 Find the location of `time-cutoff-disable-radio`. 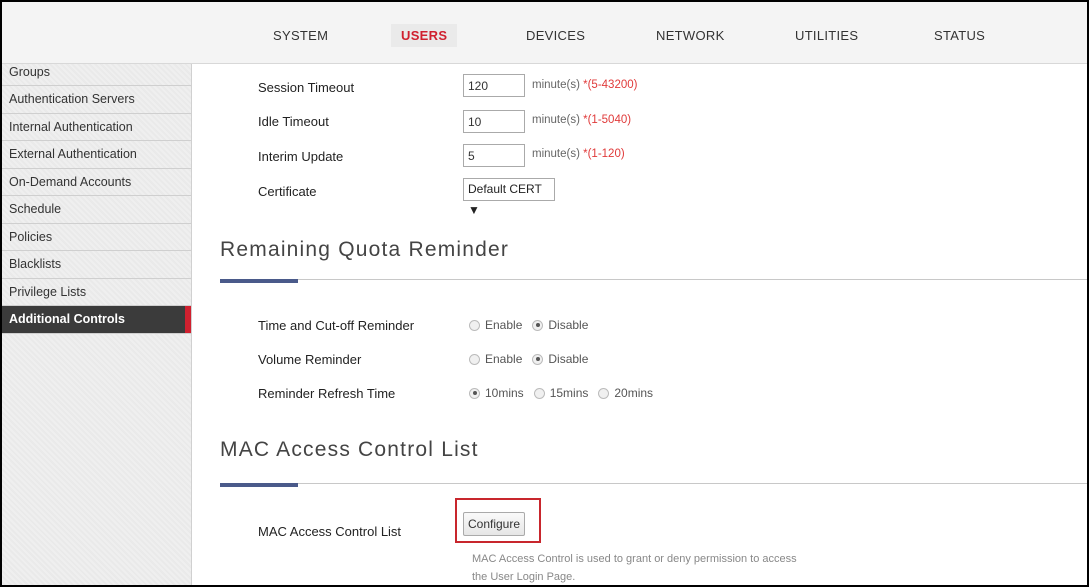

time-cutoff-disable-radio is located at coordinates (538, 325).